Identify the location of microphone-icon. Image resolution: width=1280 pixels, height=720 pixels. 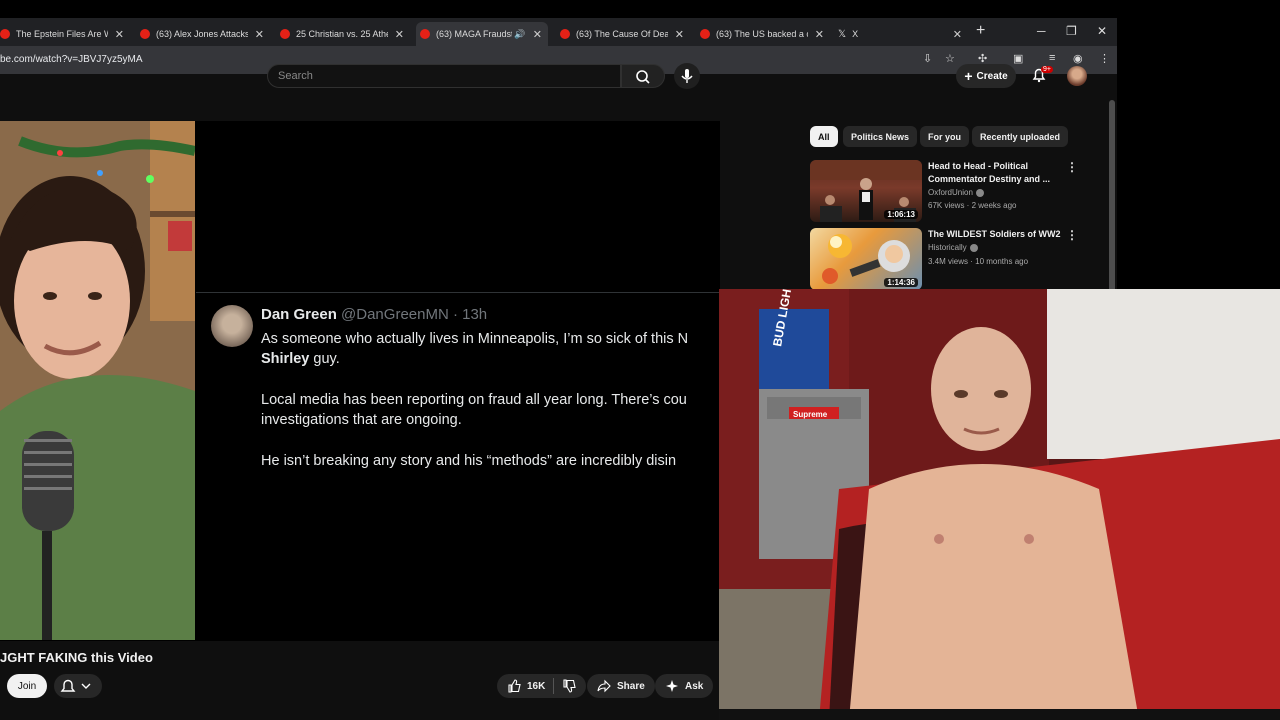
(687, 76).